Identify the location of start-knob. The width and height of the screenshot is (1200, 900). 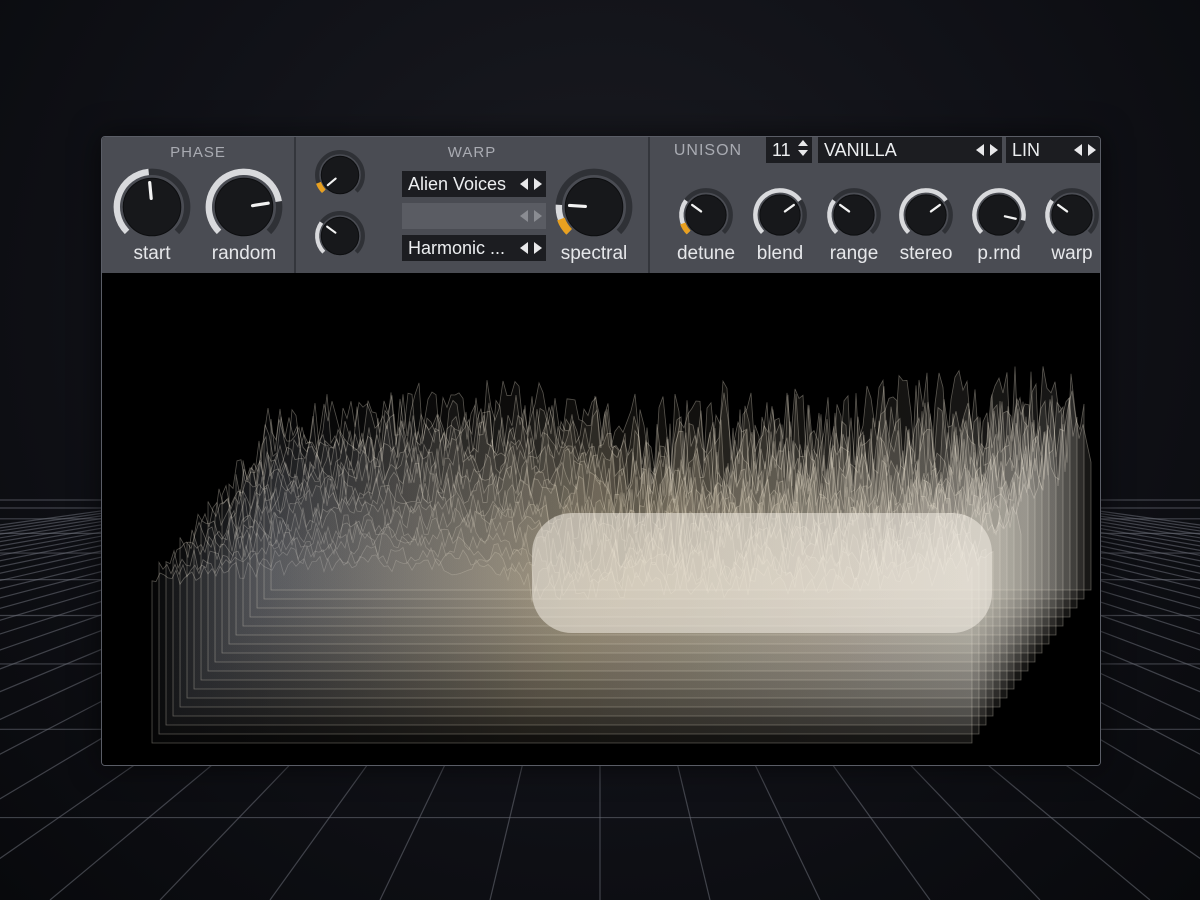
(152, 207).